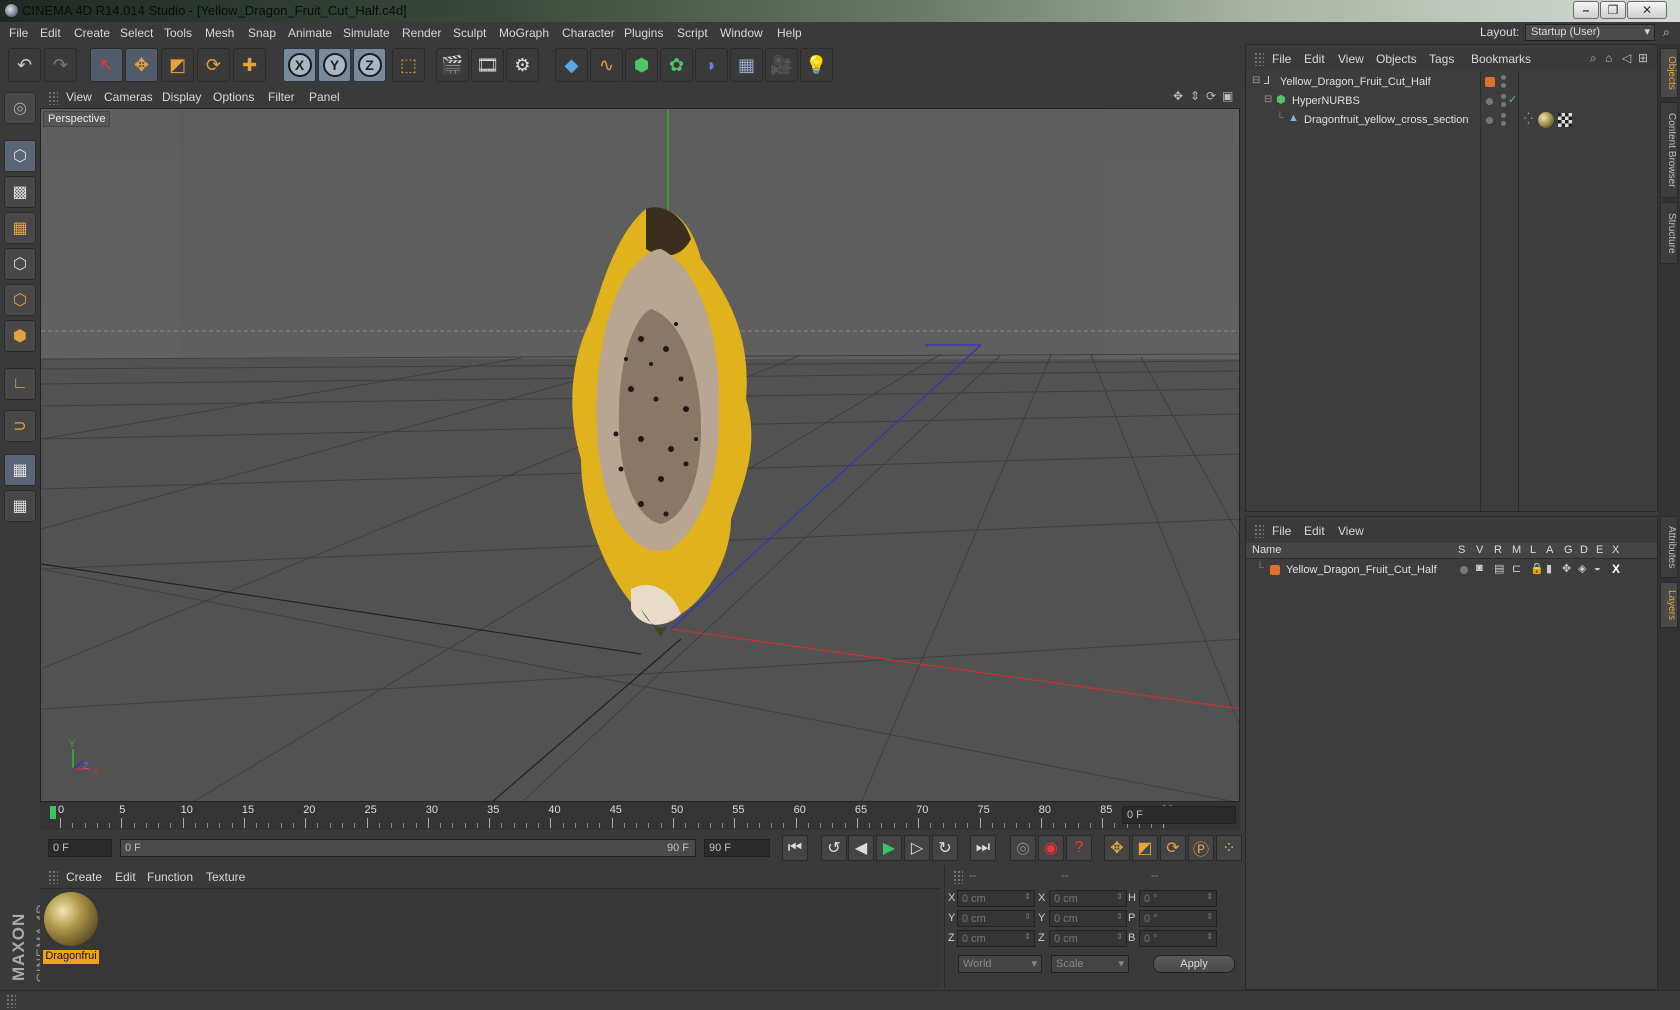 The width and height of the screenshot is (1680, 1010). What do you see at coordinates (20, 426) in the screenshot?
I see `snap-magnet-button: ⊃` at bounding box center [20, 426].